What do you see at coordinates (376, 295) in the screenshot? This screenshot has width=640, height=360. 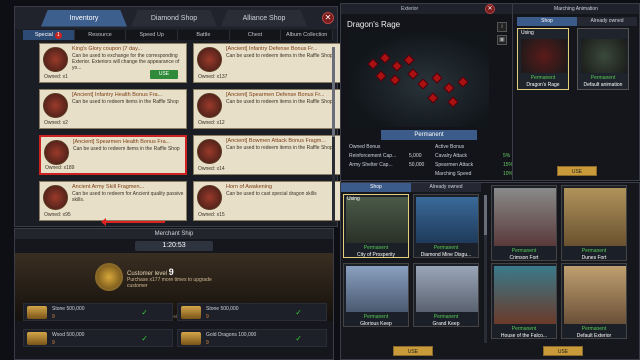 I see `exterior-card: Permanent Glorious Keep` at bounding box center [376, 295].